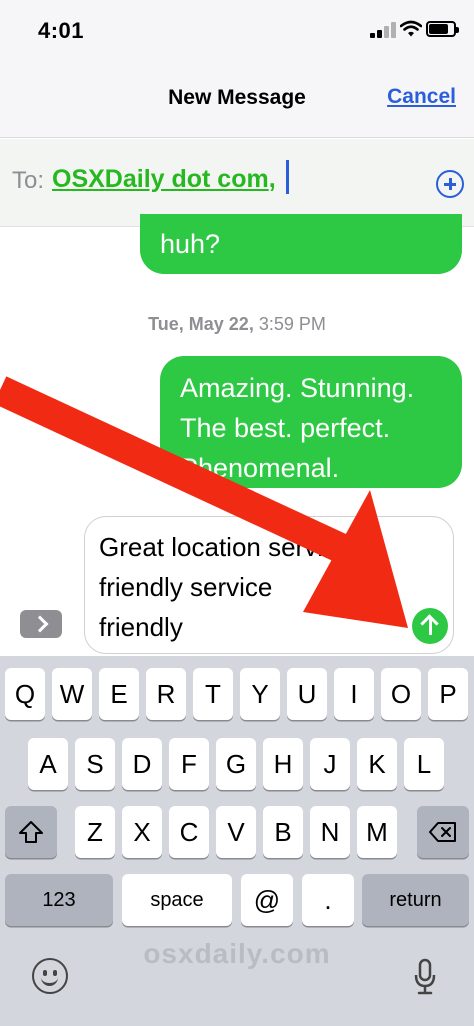 This screenshot has height=1026, width=474. Describe the element at coordinates (292, 324) in the screenshot. I see `timestamp-time: 3:59 PM` at that location.